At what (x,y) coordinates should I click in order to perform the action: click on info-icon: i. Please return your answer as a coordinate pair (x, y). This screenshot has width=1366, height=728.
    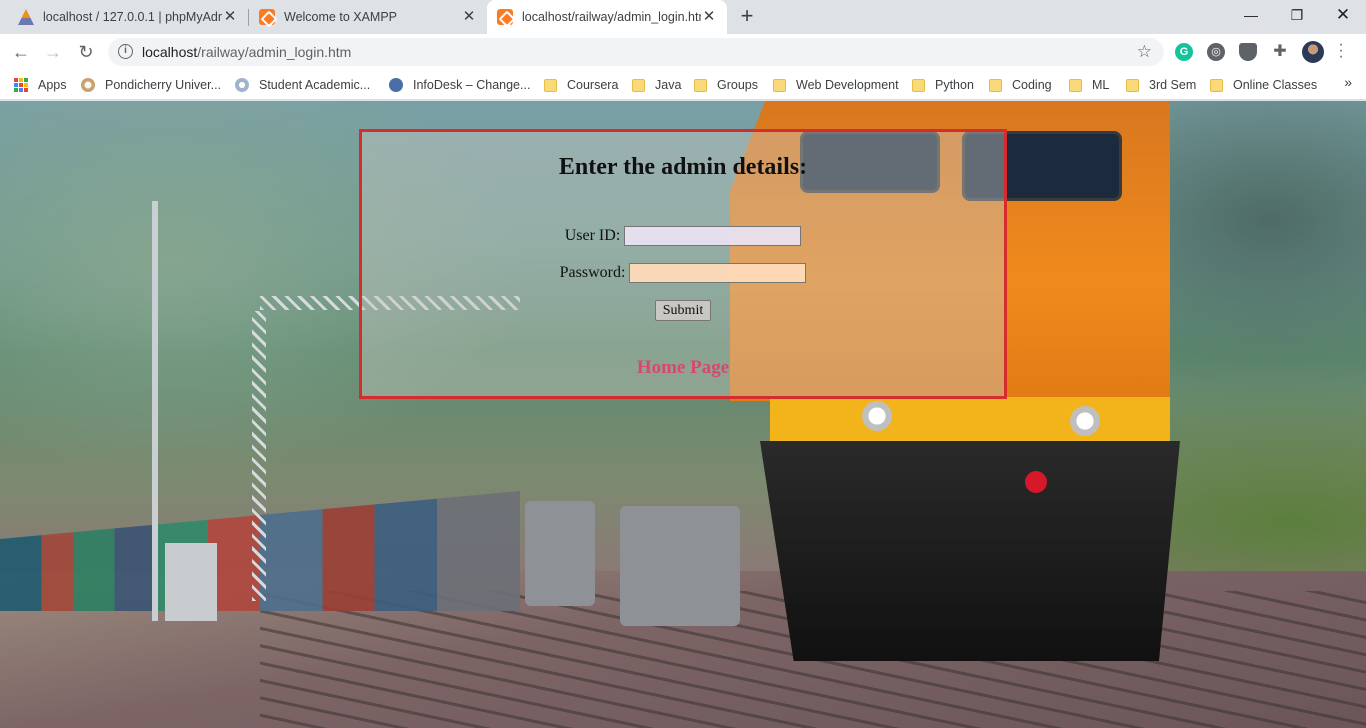
    Looking at the image, I should click on (125, 51).